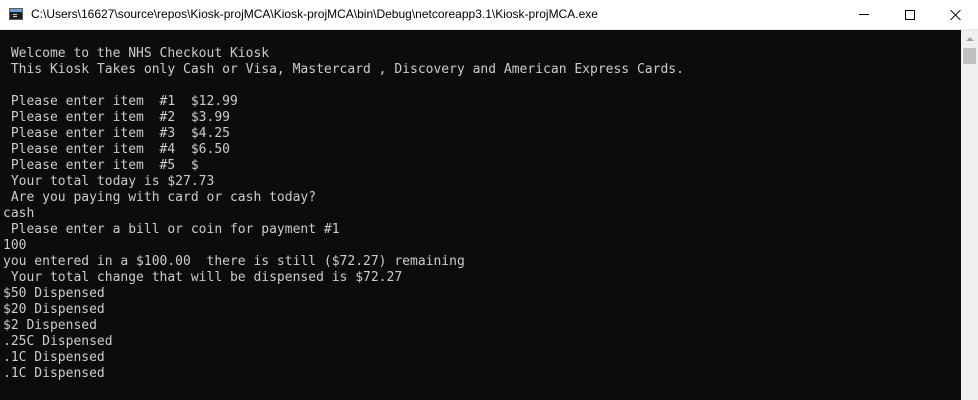  I want to click on close-button, so click(955, 14).